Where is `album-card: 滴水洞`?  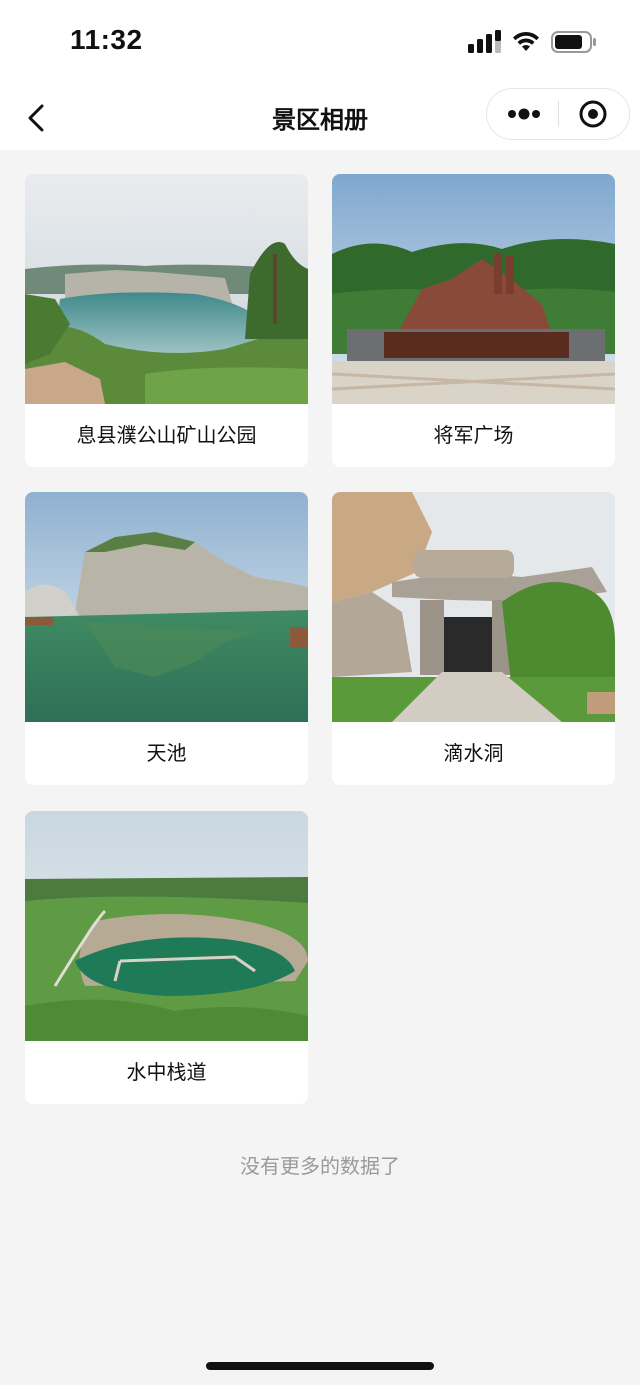 album-card: 滴水洞 is located at coordinates (473, 638).